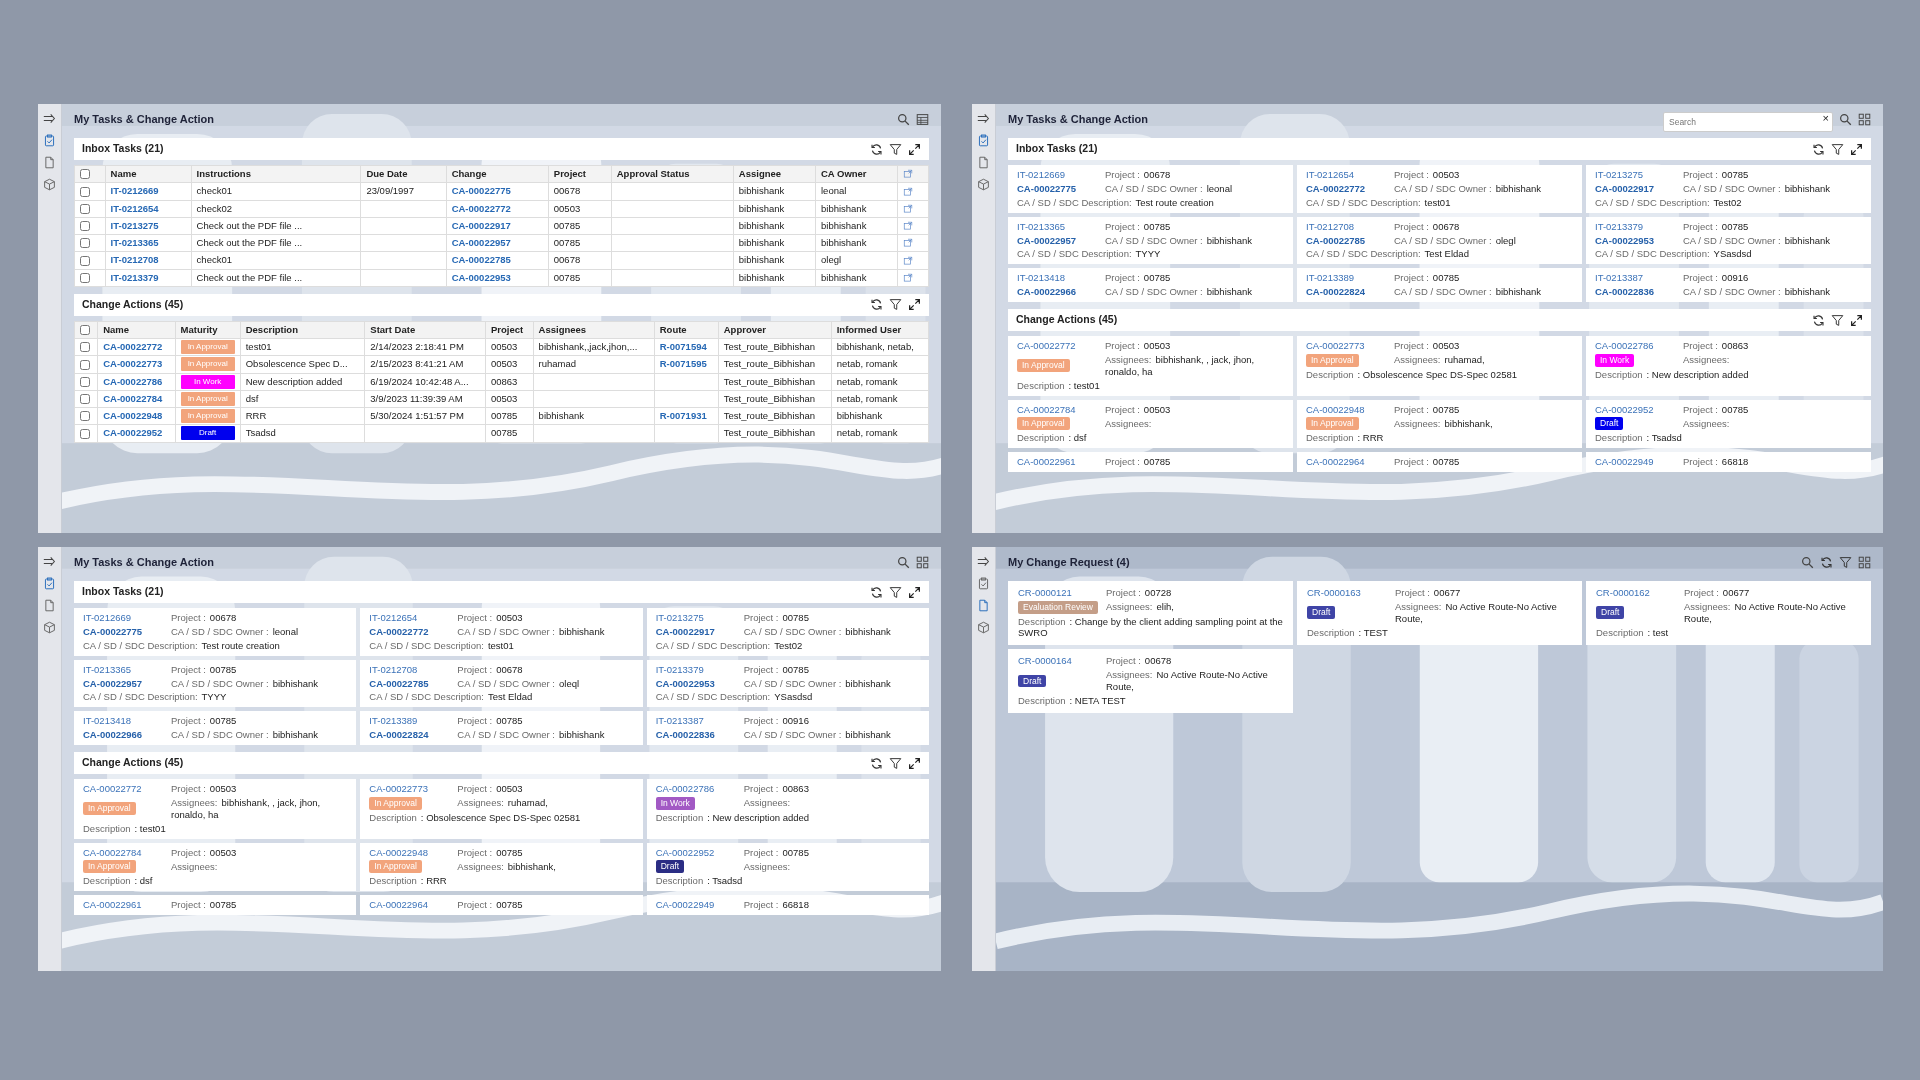 This screenshot has height=1080, width=1920. What do you see at coordinates (302, 330) in the screenshot?
I see `column-header: Description` at bounding box center [302, 330].